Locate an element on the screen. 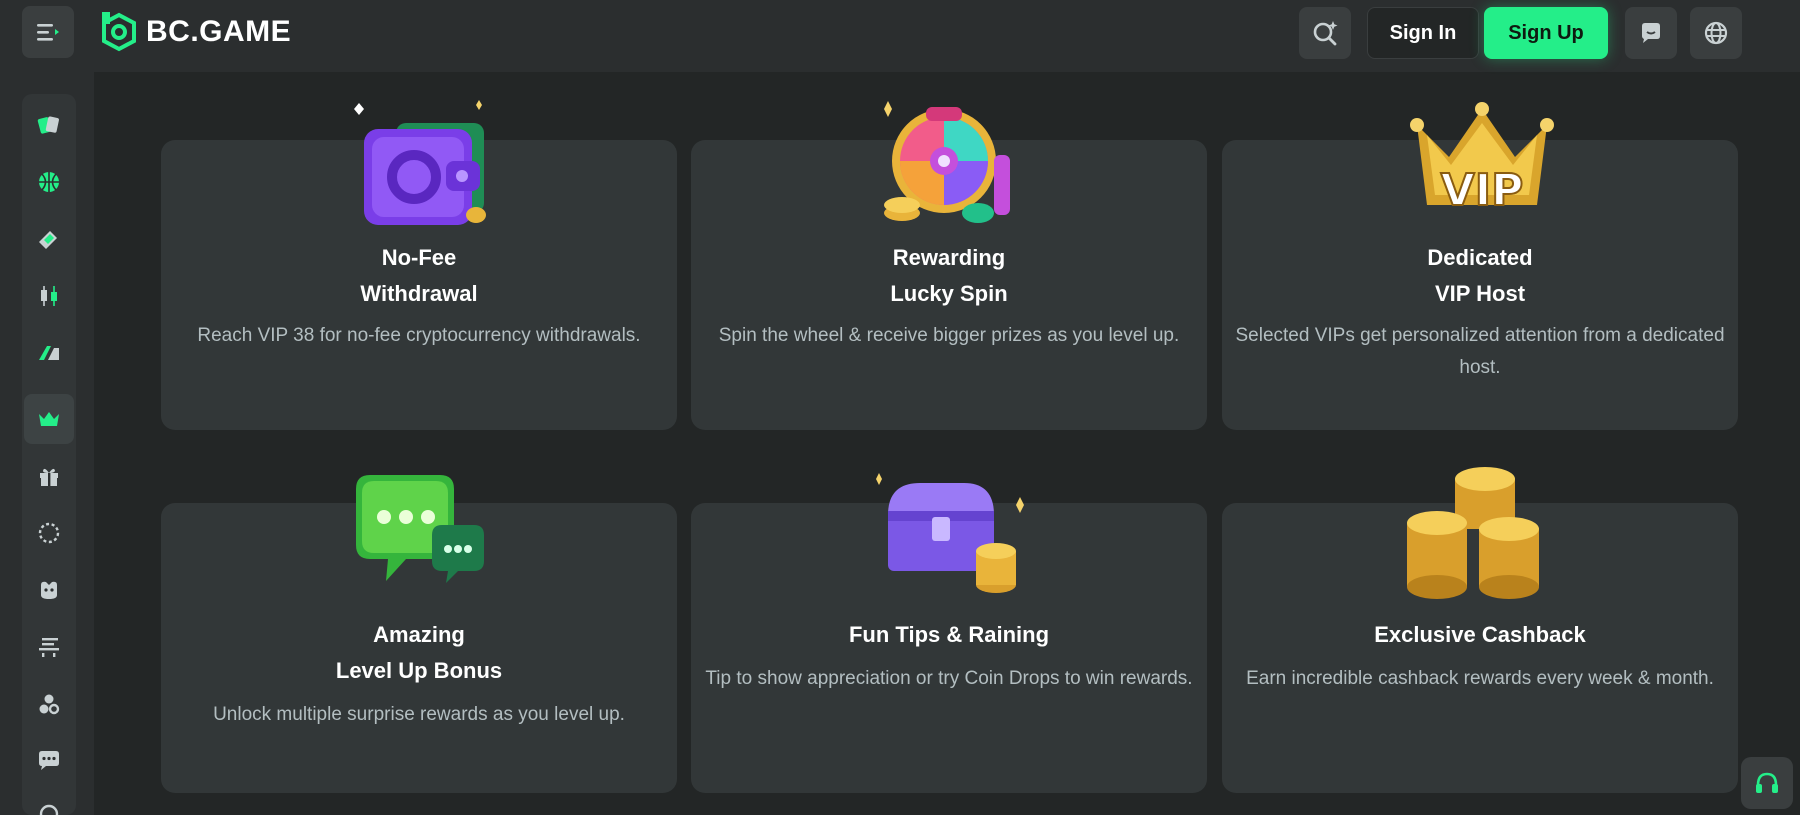  search-button is located at coordinates (1325, 33).